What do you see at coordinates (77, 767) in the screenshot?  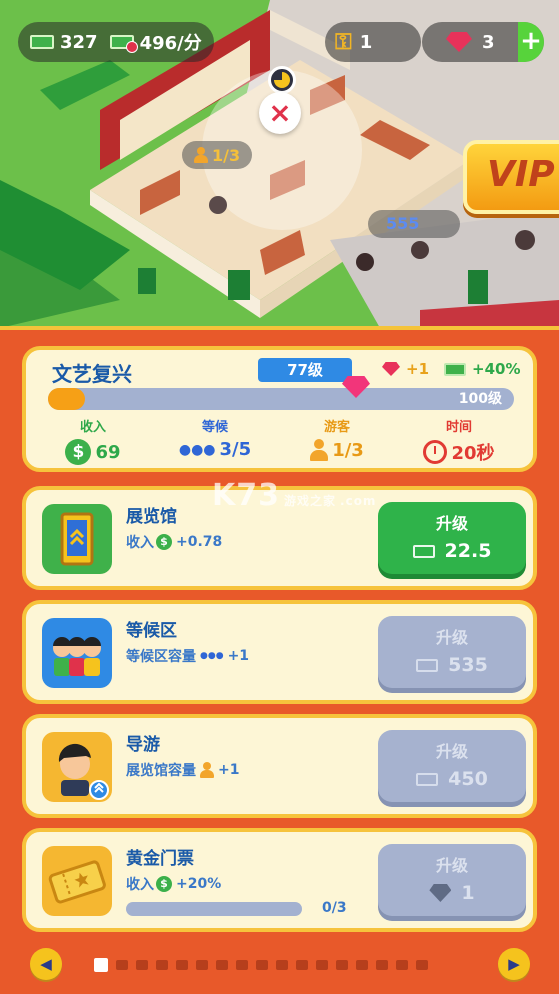 I see `tour-guide-icon` at bounding box center [77, 767].